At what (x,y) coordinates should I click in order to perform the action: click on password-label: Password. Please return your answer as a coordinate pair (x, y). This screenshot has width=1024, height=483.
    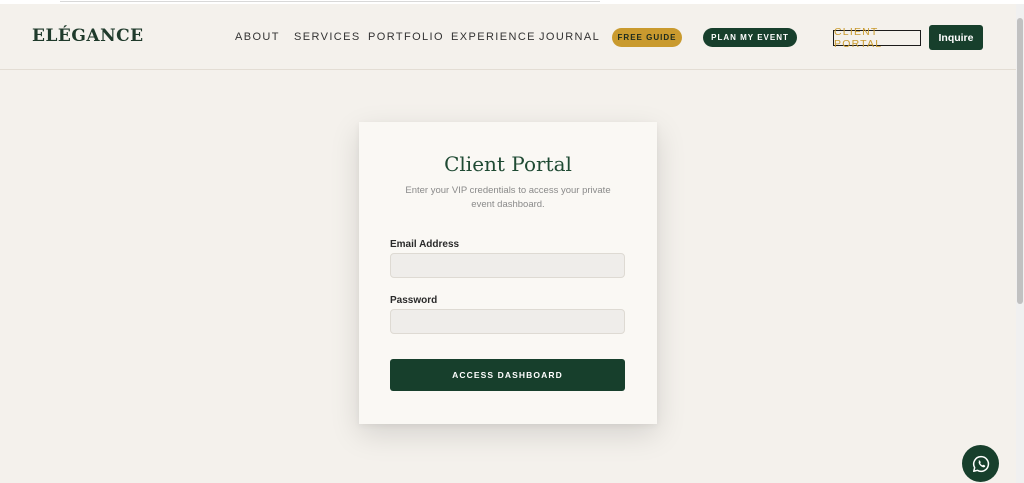
    Looking at the image, I should click on (414, 300).